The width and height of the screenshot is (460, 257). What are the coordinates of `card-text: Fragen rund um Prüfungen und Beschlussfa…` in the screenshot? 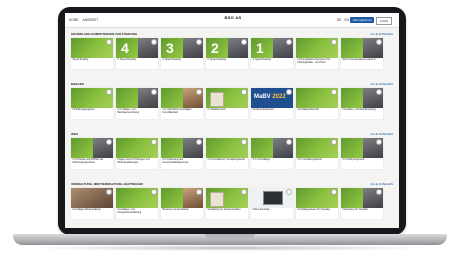 It's located at (137, 163).